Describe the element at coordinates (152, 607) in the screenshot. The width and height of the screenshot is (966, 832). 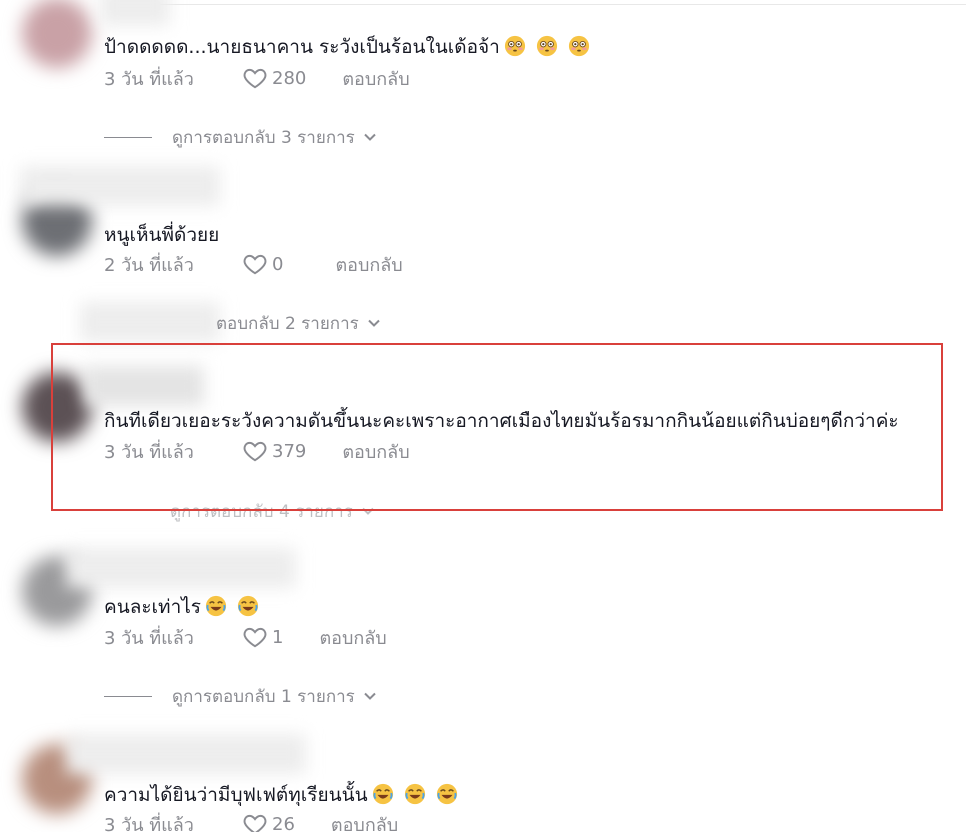
I see `comment-text-content: คนละเท่าไร` at that location.